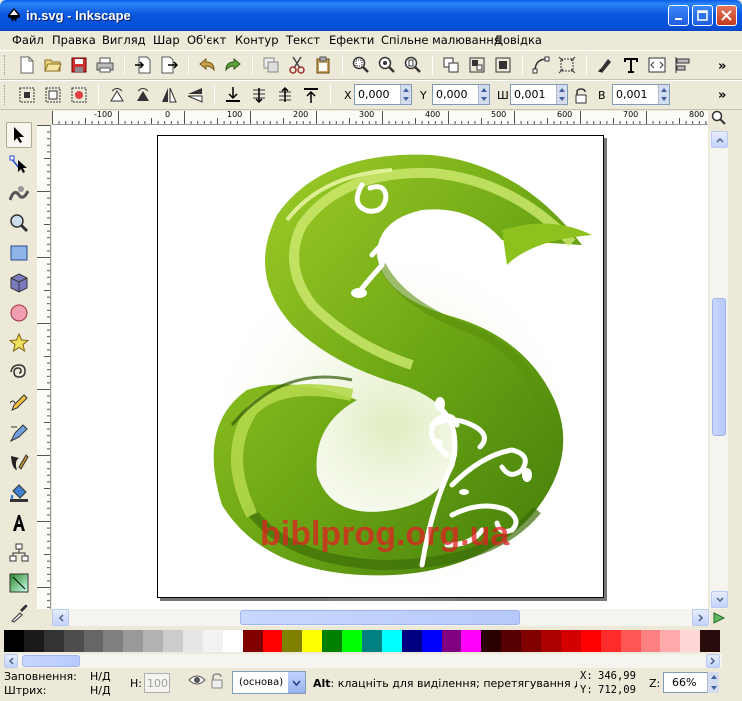 This screenshot has height=701, width=742. I want to click on fill-stroke-icon, so click(605, 65).